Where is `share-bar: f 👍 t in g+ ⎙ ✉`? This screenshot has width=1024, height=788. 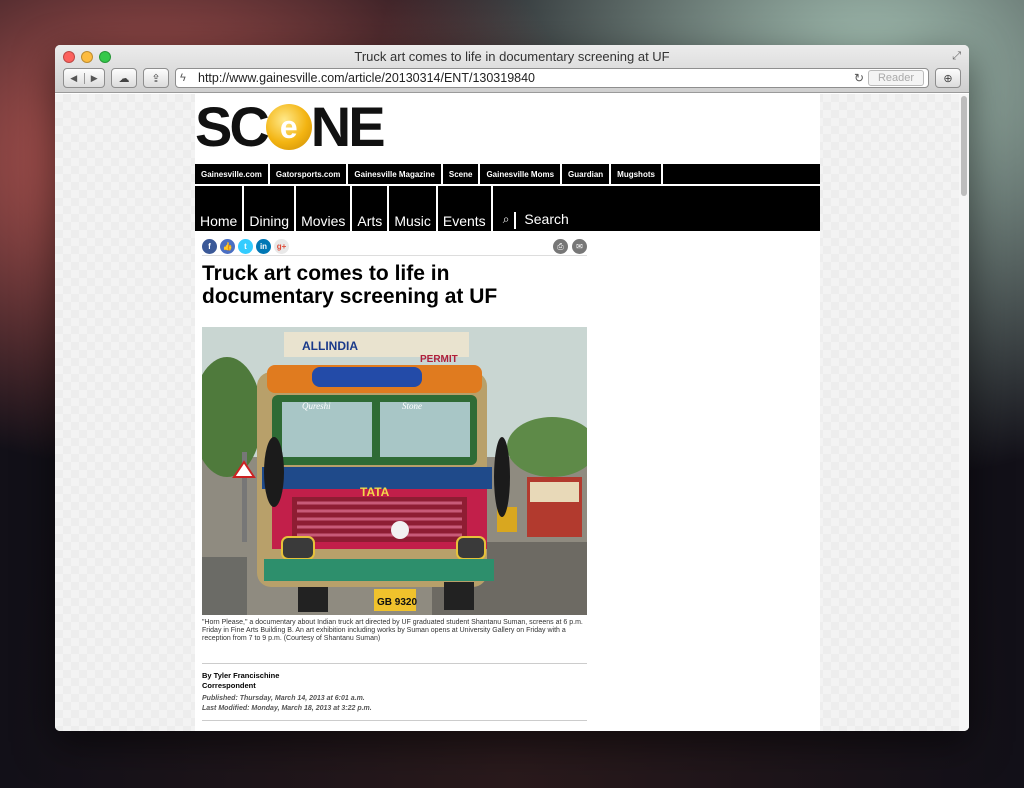
share-bar: f 👍 t in g+ ⎙ ✉ is located at coordinates (394, 247).